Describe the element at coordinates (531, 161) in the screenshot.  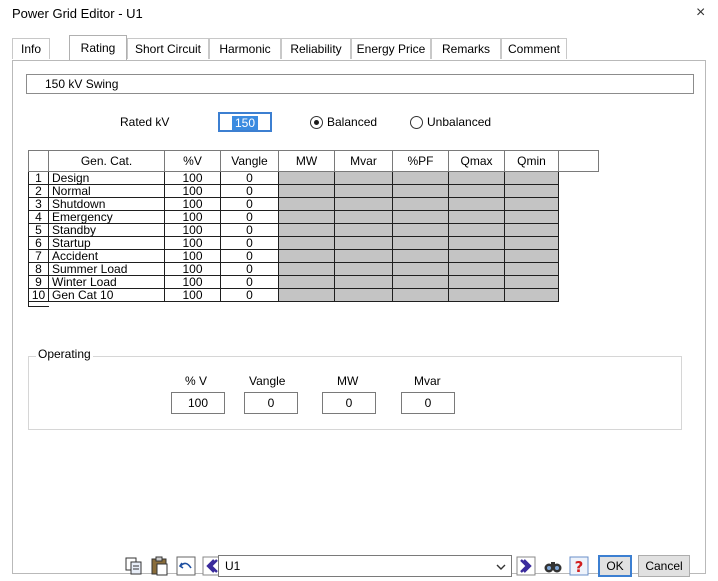
I see `col-header-qmin: Qmin` at that location.